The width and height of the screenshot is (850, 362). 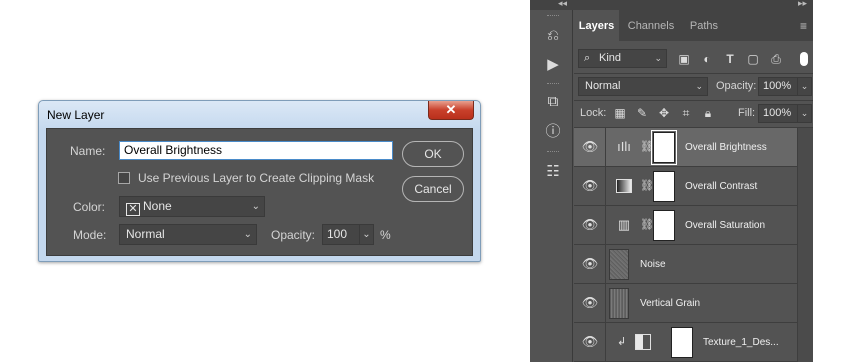 I want to click on name-label: Name:, so click(x=88, y=151).